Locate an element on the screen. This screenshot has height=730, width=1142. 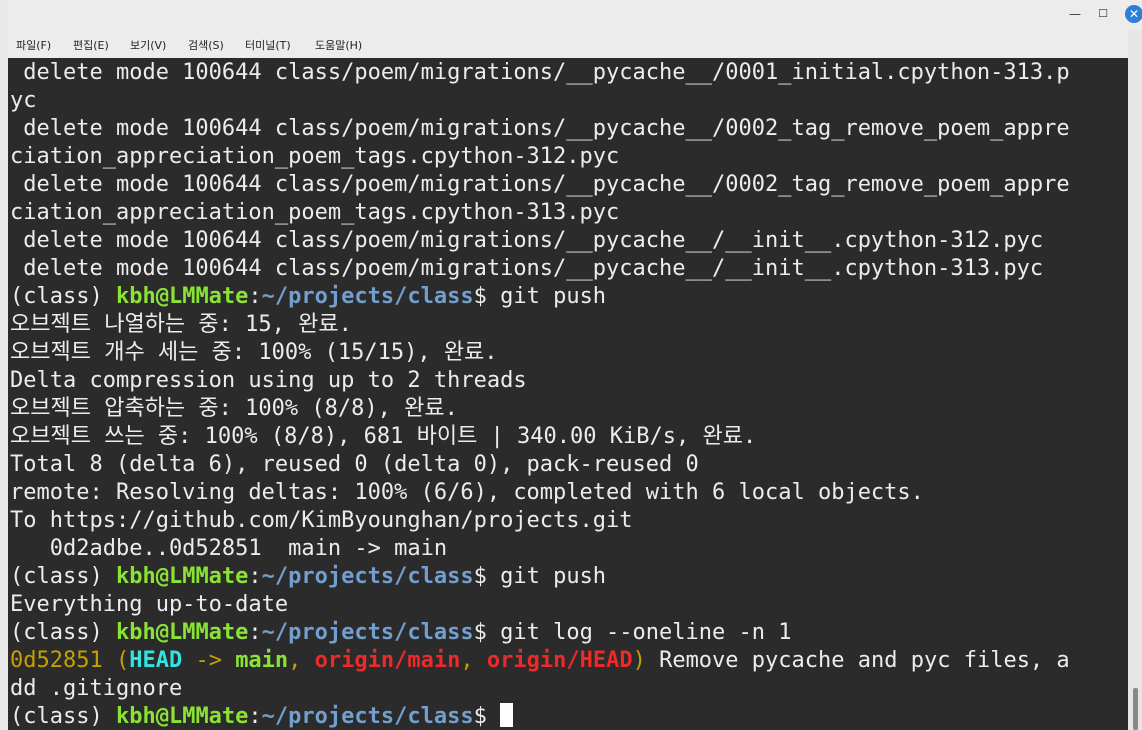
menu-help: 도움말(H) is located at coordinates (338, 45).